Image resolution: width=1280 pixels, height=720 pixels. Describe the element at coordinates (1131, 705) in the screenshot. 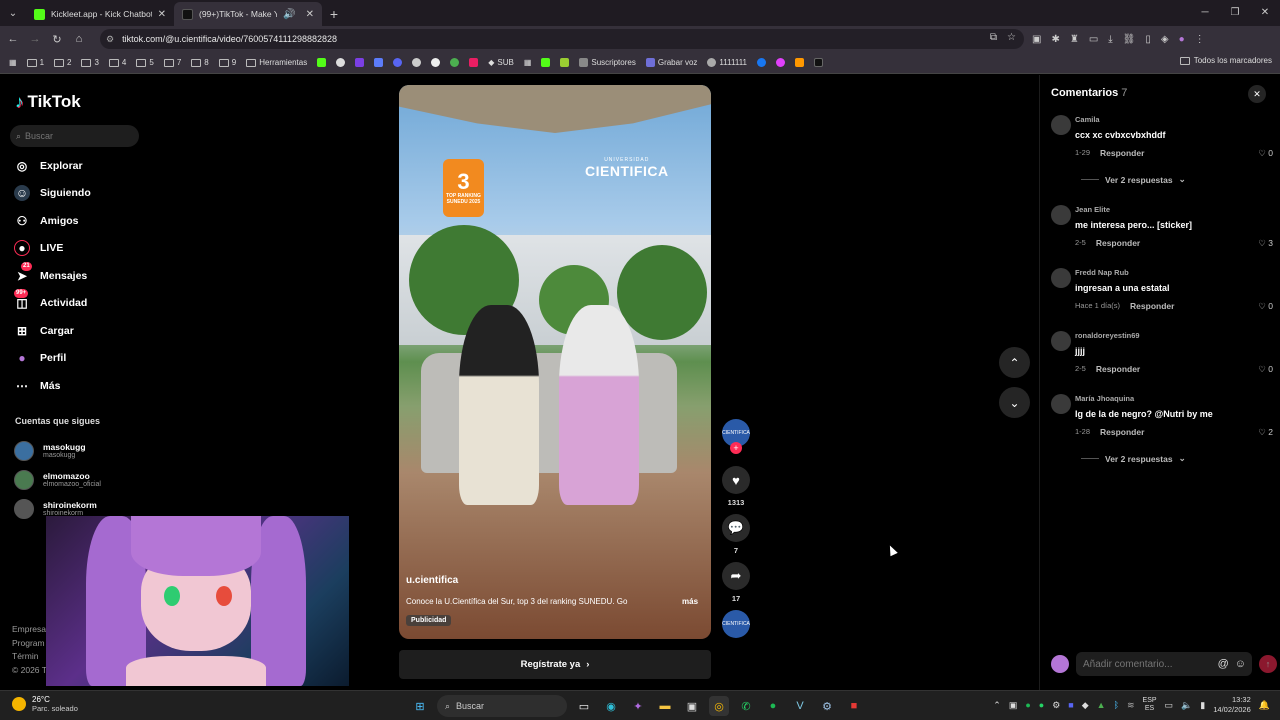

I see `tray-app-icon: ≋` at that location.